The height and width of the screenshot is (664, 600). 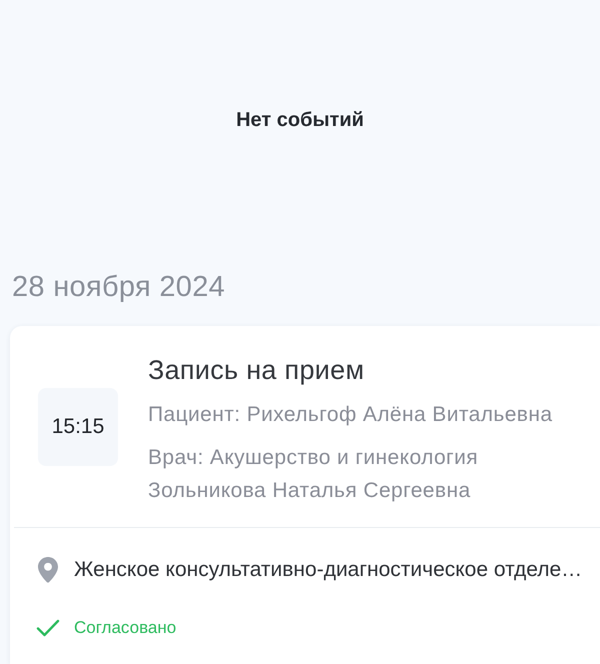 I want to click on event-time: 15:15, so click(x=78, y=427).